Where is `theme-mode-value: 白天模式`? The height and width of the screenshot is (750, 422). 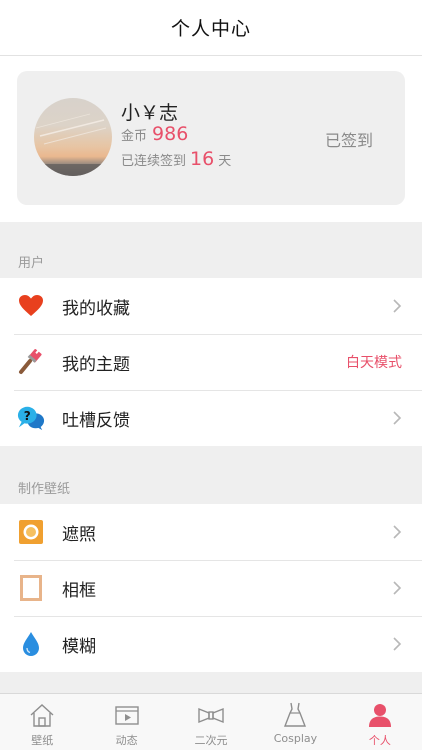
theme-mode-value: 白天模式 is located at coordinates (374, 362).